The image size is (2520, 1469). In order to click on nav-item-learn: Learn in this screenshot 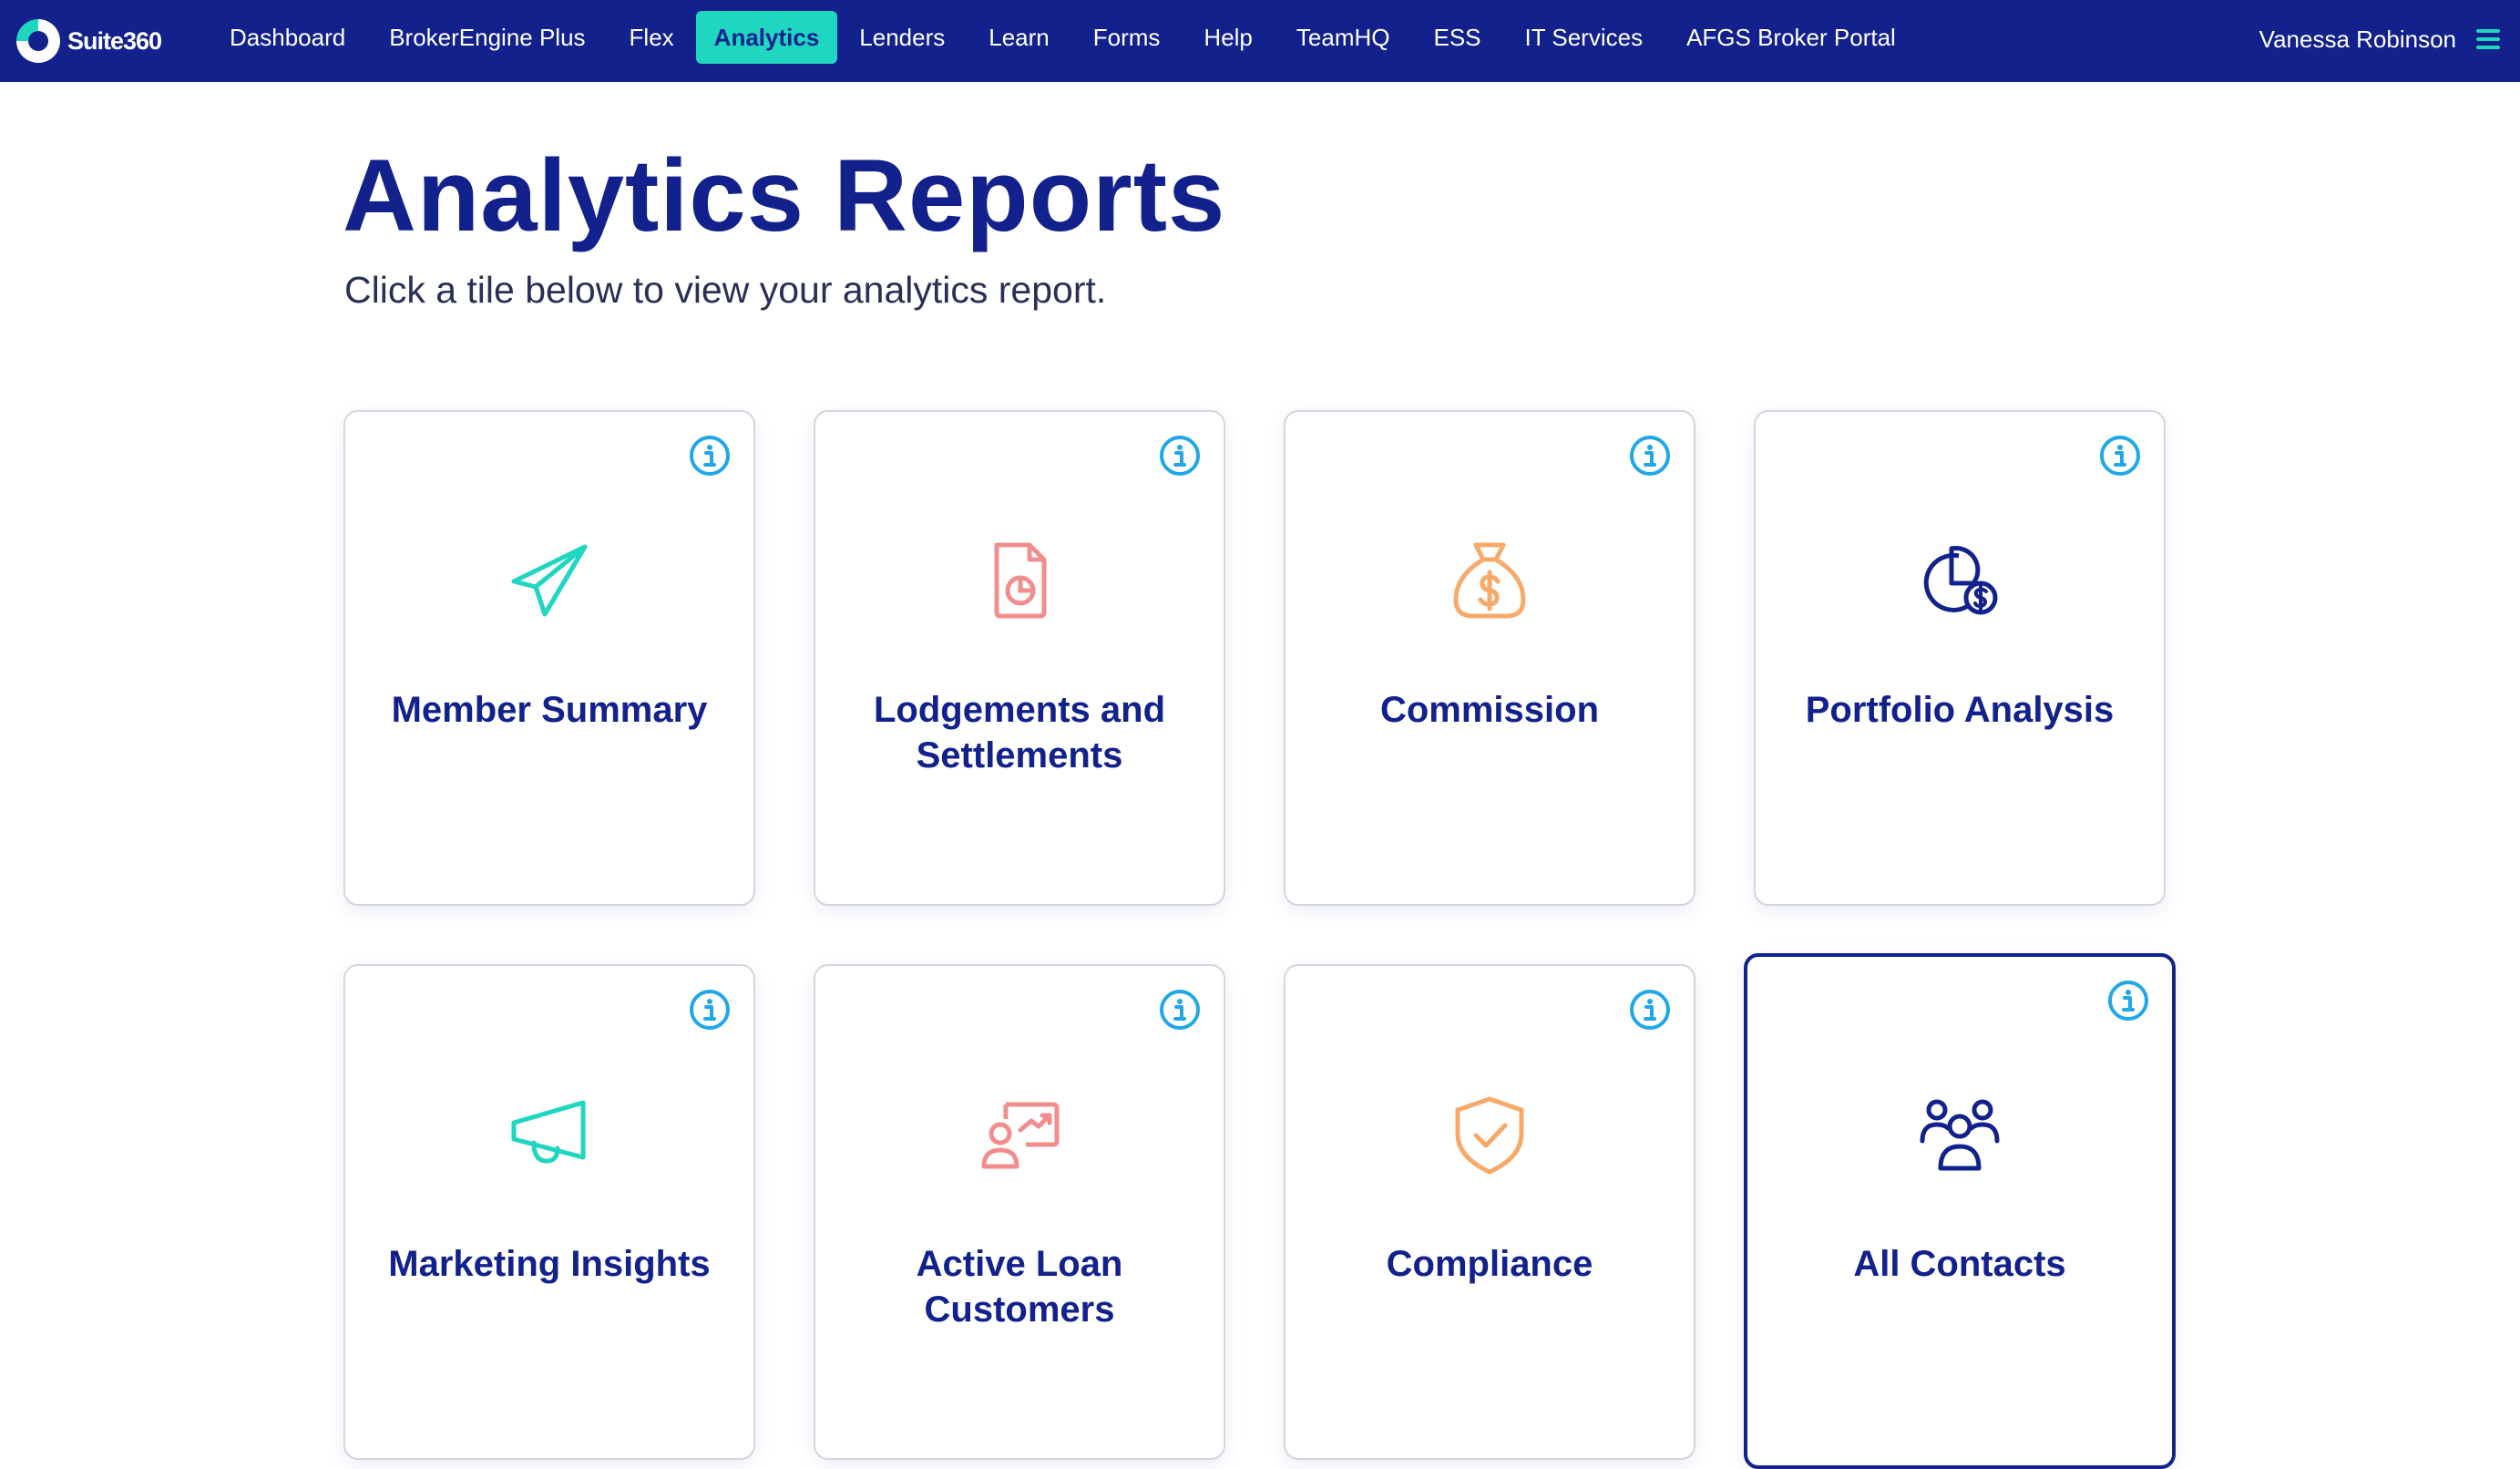, I will do `click(1019, 37)`.